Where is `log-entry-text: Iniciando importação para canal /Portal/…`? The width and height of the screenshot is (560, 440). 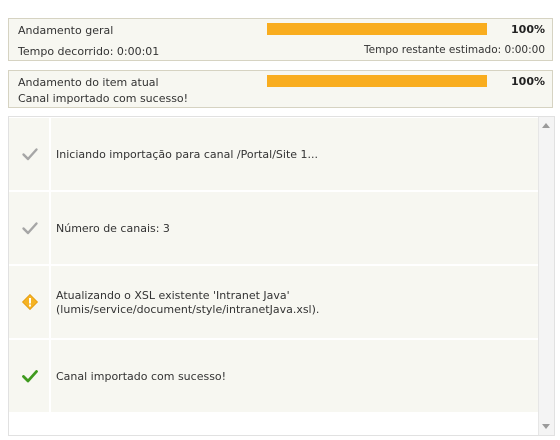 log-entry-text: Iniciando importação para canal /Portal/… is located at coordinates (187, 154).